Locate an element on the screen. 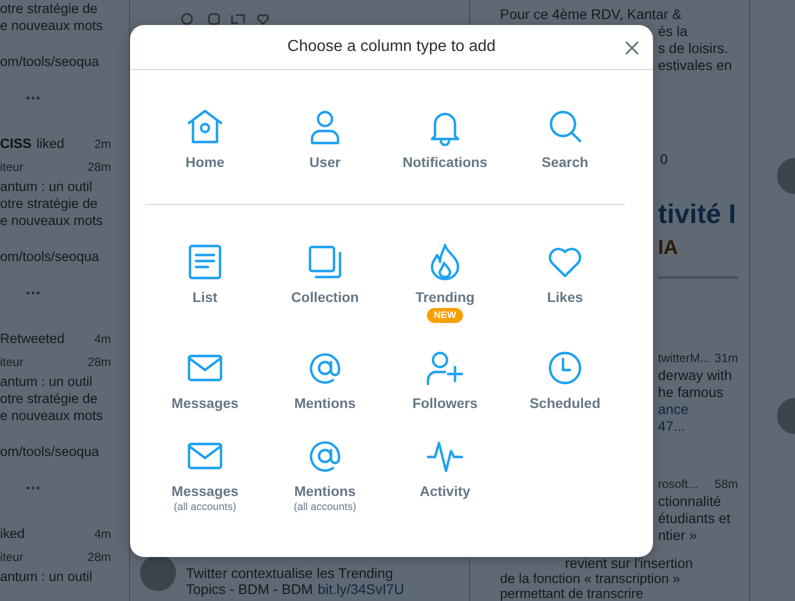 The width and height of the screenshot is (795, 601). column-type-option: Mentions (all accounts) is located at coordinates (325, 475).